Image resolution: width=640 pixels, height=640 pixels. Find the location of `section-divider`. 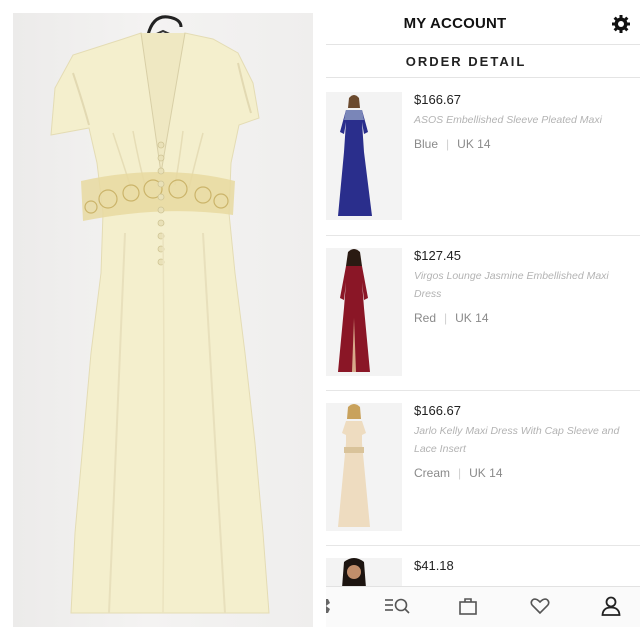

section-divider is located at coordinates (483, 77).